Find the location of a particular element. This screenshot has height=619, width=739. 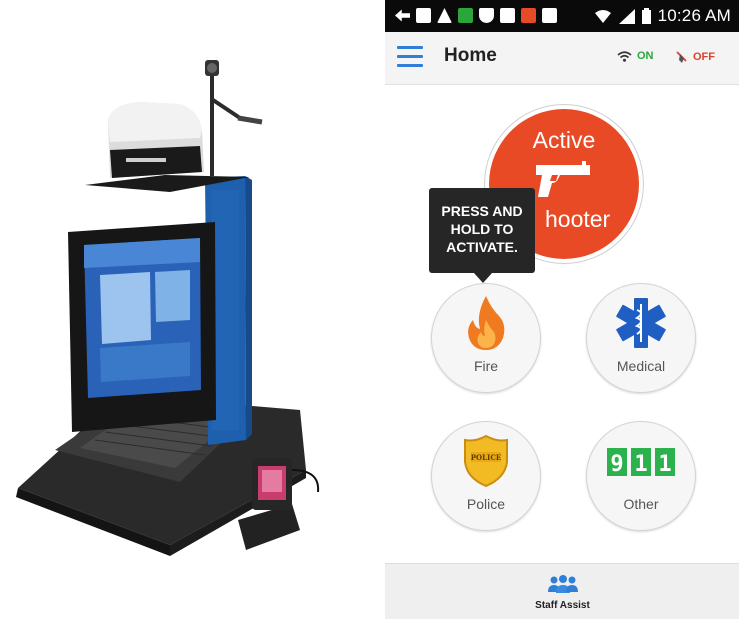

alert-icon is located at coordinates (528, 15).